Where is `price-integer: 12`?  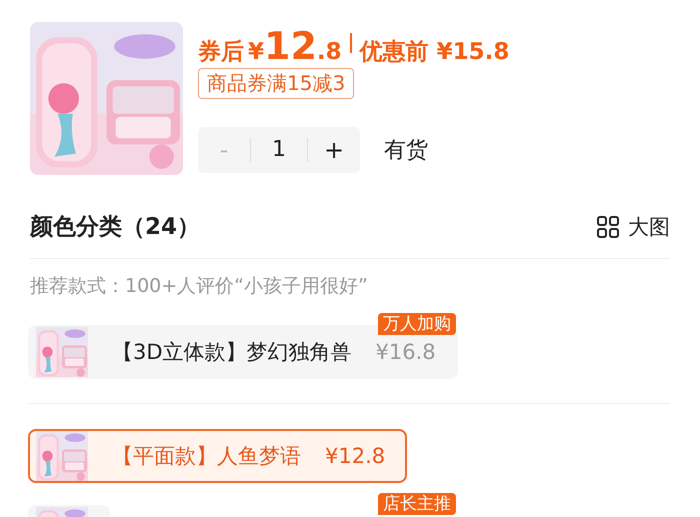 price-integer: 12 is located at coordinates (290, 46).